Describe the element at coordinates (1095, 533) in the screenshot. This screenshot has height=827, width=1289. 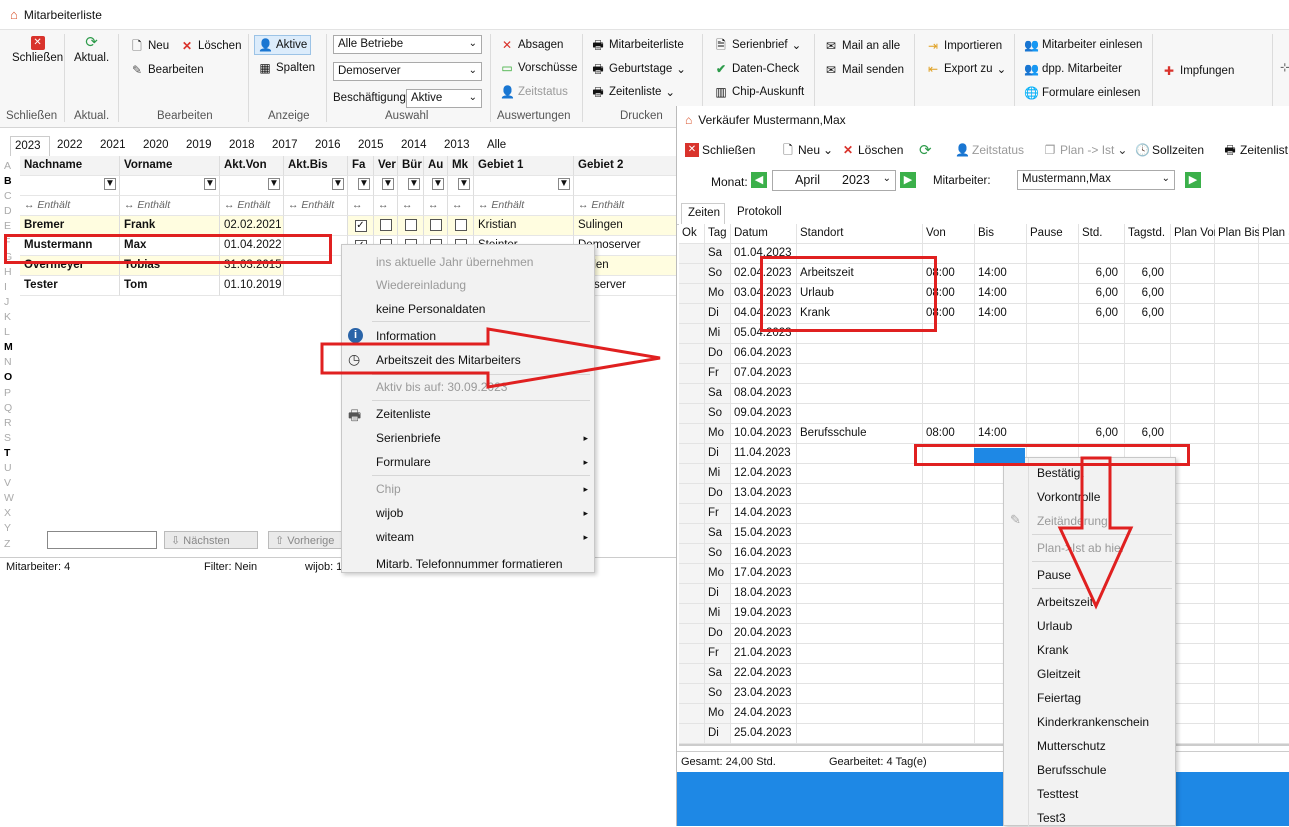
I see `arrow-down-annotation` at that location.